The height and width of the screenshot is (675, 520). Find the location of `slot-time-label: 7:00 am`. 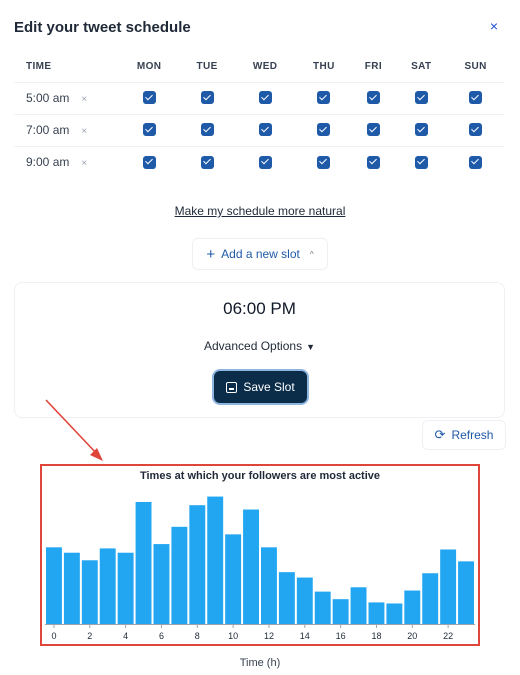

slot-time-label: 7:00 am is located at coordinates (48, 130).